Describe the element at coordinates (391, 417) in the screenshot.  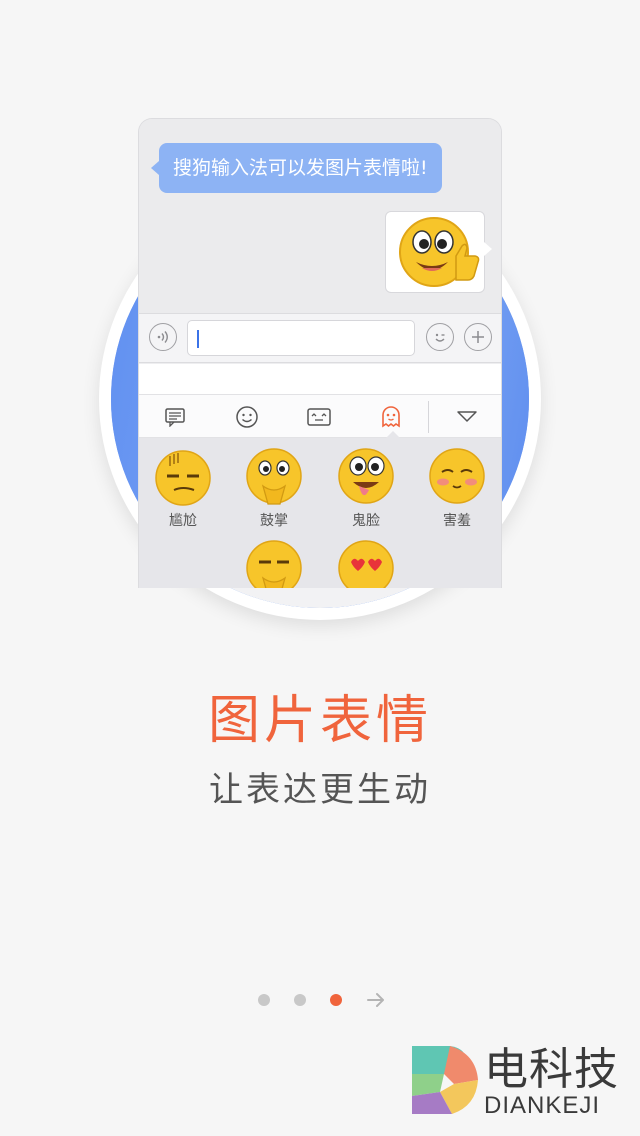
I see `ghost-icon` at that location.